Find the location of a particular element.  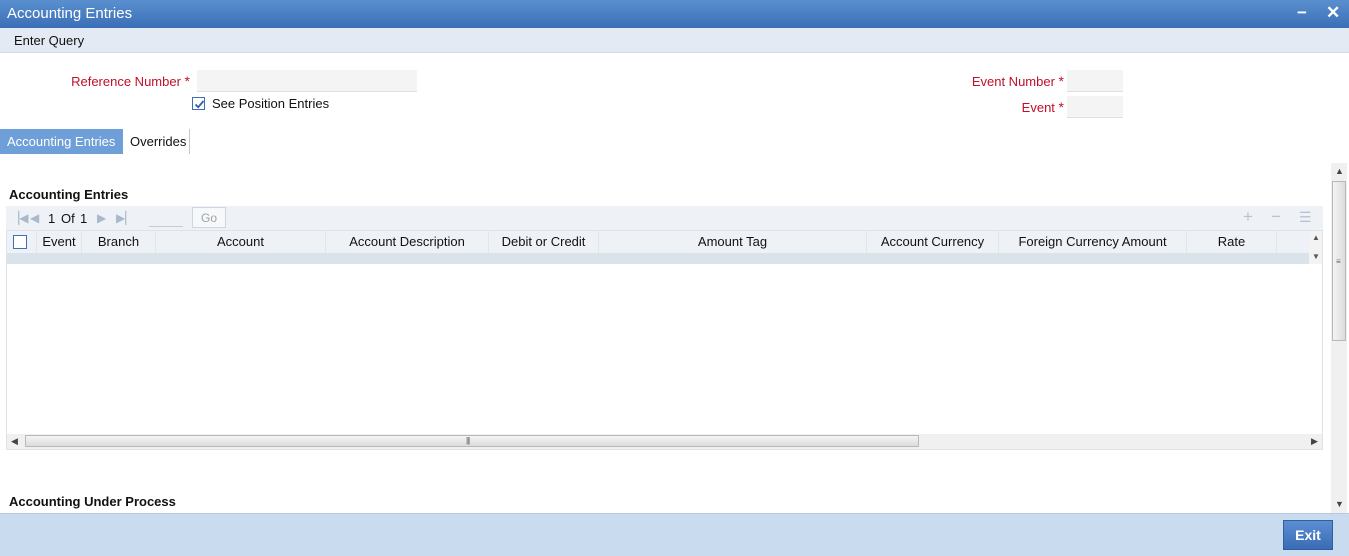

scroll-up-icon: ▲ is located at coordinates (1316, 237).